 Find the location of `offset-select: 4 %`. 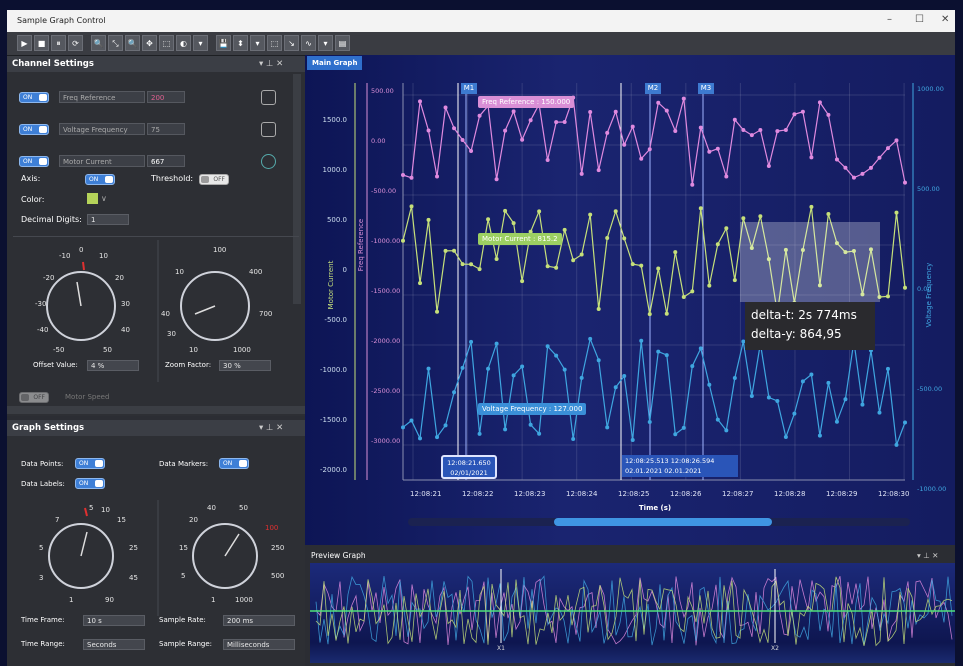

offset-select: 4 % is located at coordinates (113, 365).